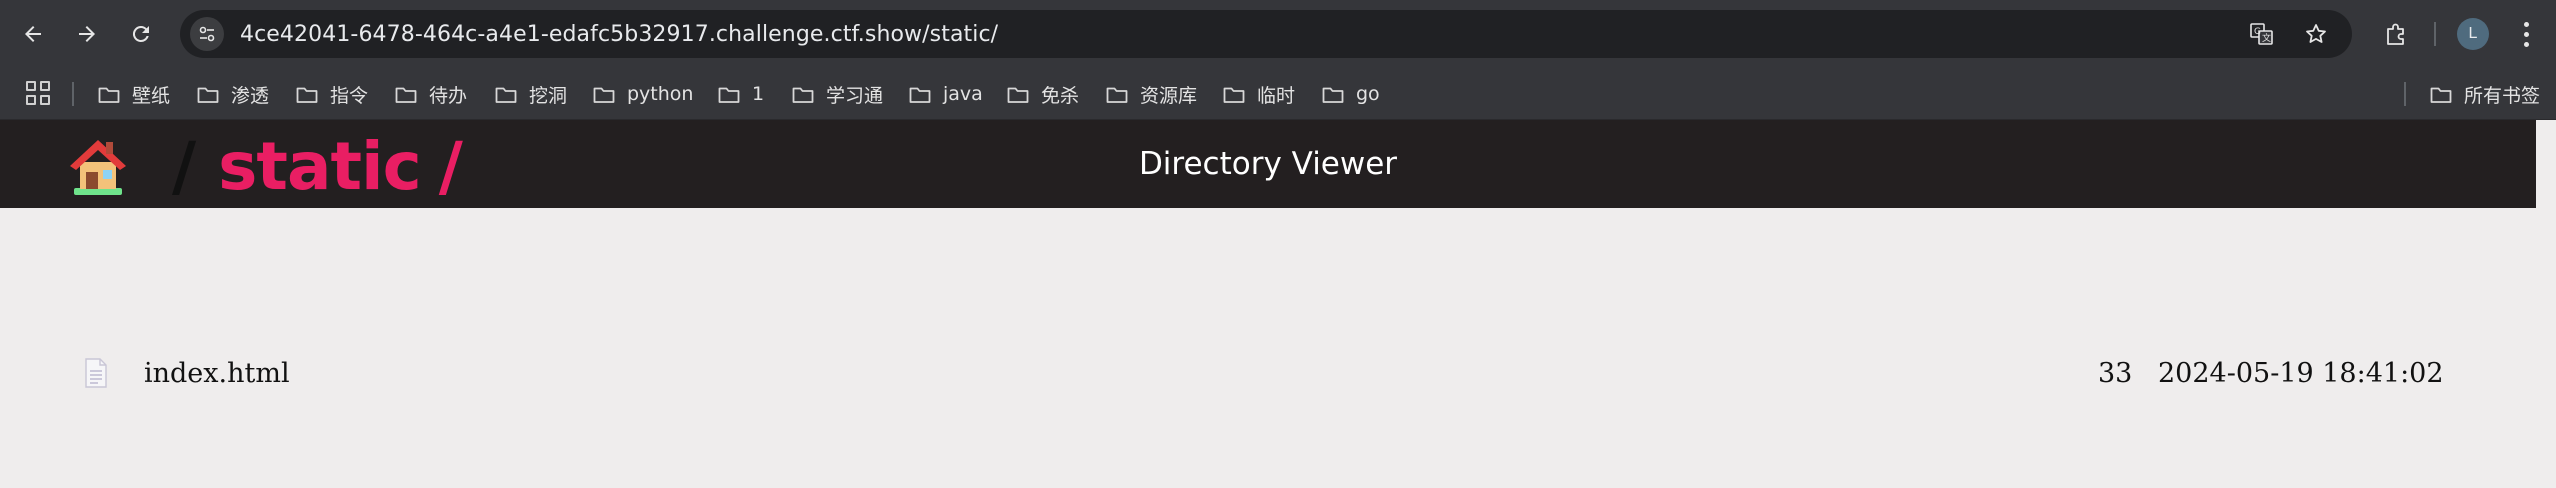  I want to click on bookmark-folder: python, so click(643, 94).